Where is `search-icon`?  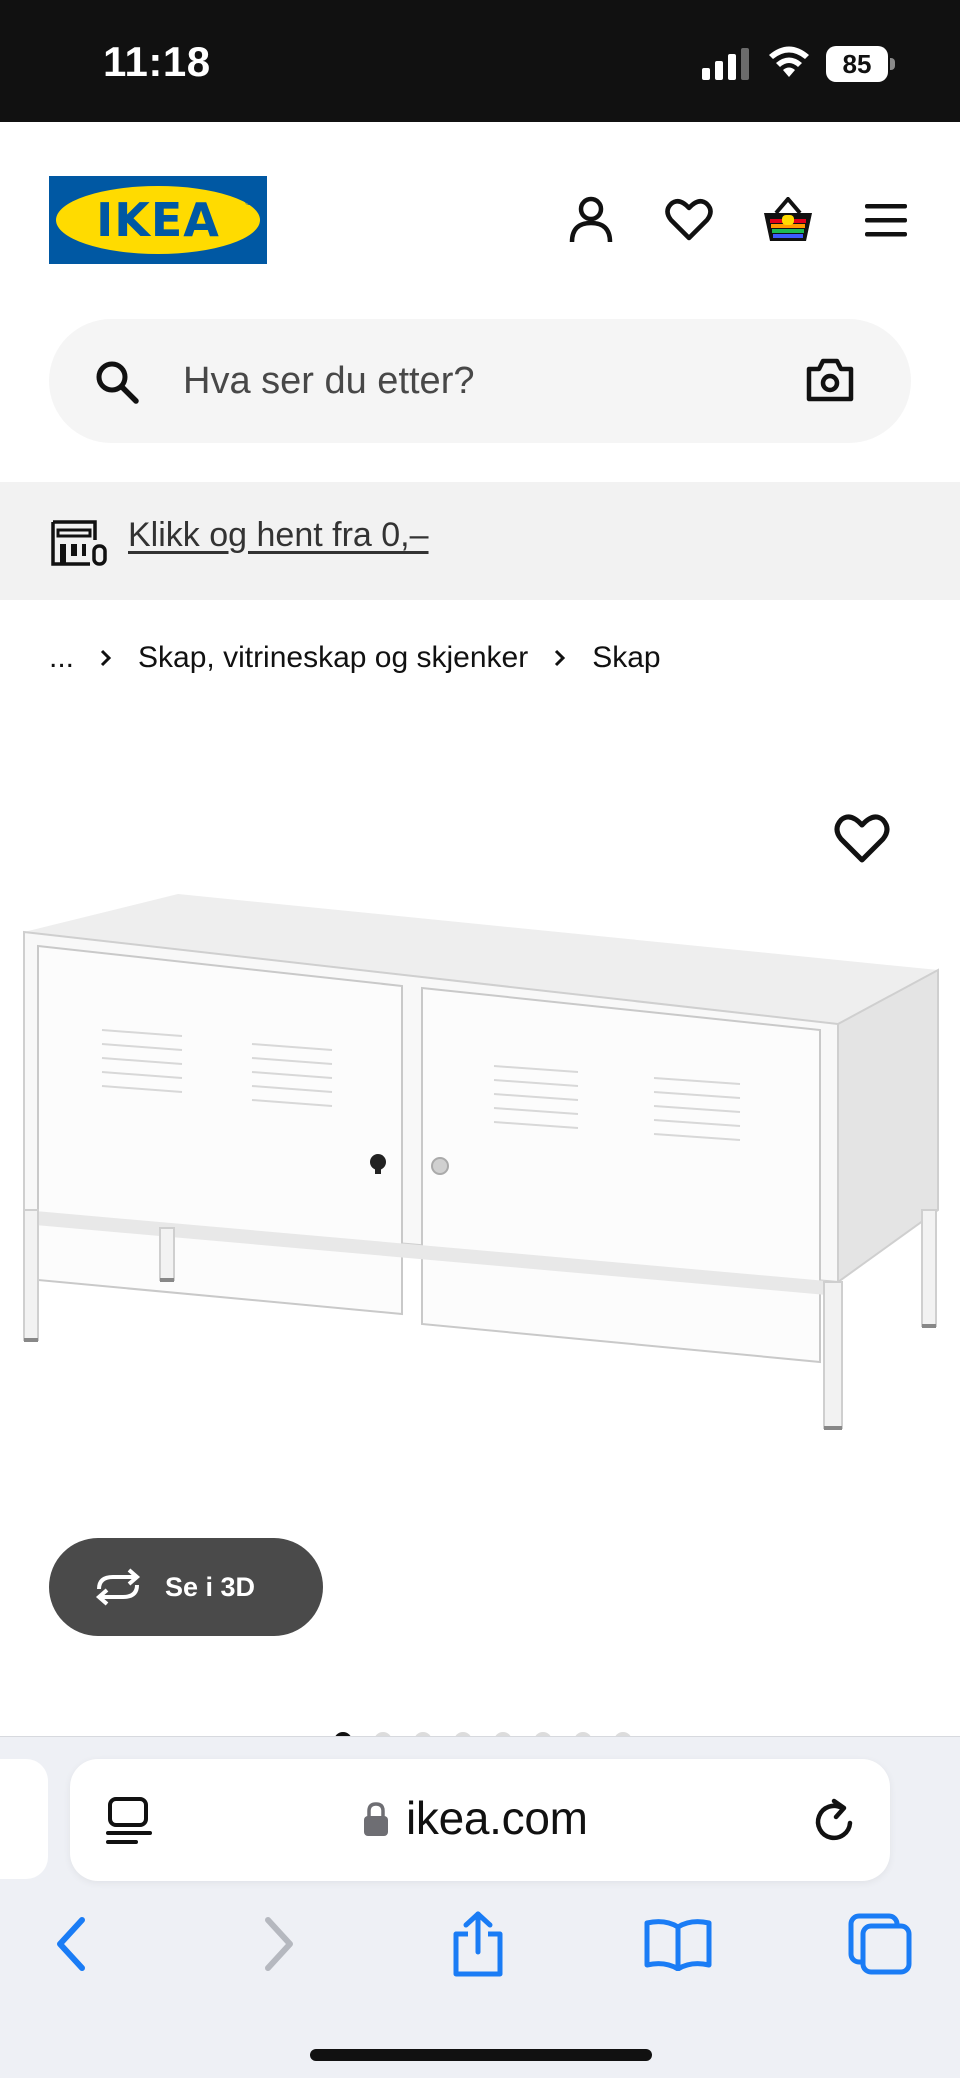 search-icon is located at coordinates (117, 382).